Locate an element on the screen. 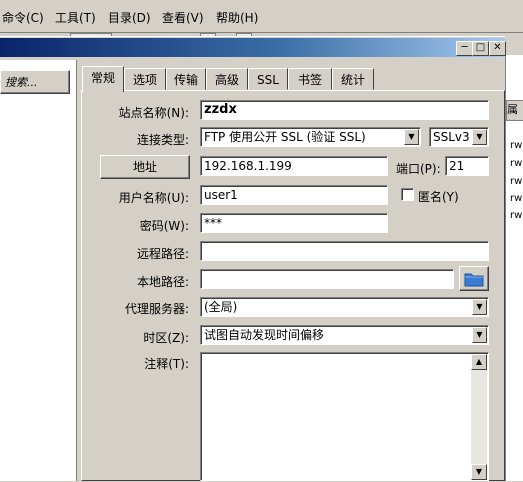  proxy-label: 代理服务器: is located at coordinates (156, 309).